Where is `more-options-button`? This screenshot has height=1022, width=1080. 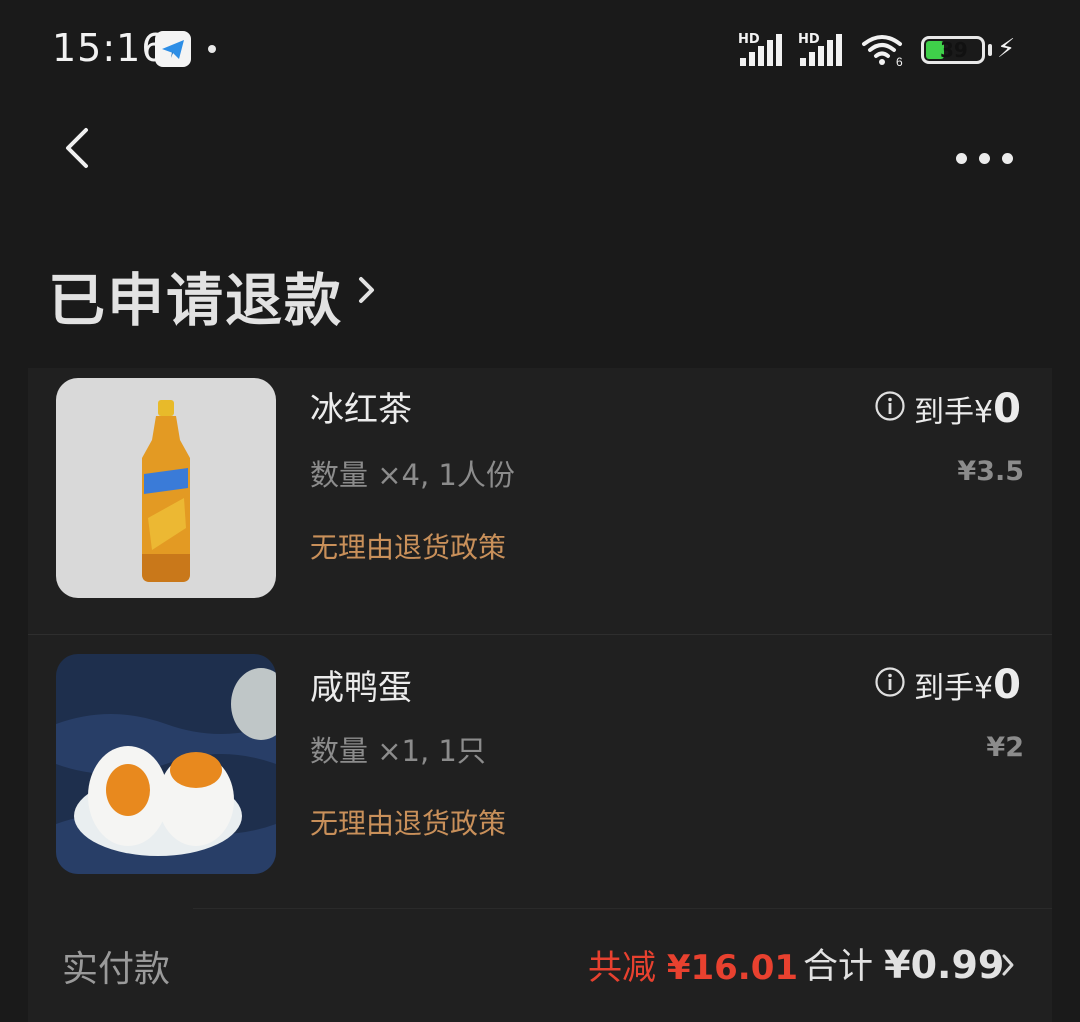
more-options-button is located at coordinates (985, 155).